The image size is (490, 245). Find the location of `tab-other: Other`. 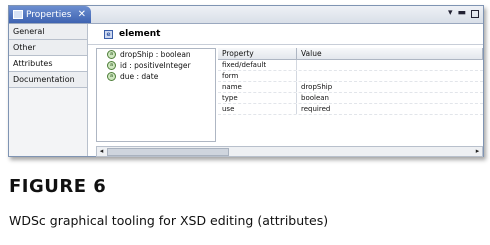

tab-other: Other is located at coordinates (48, 48).